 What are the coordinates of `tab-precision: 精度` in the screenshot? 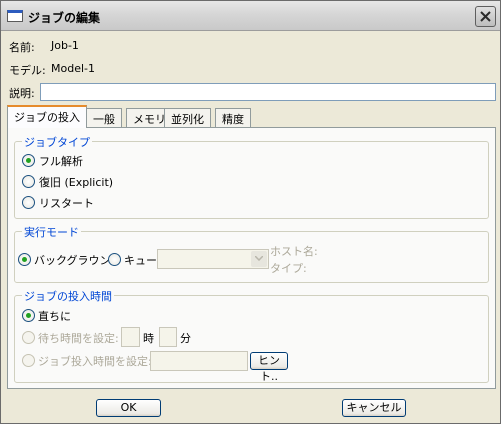 It's located at (233, 117).